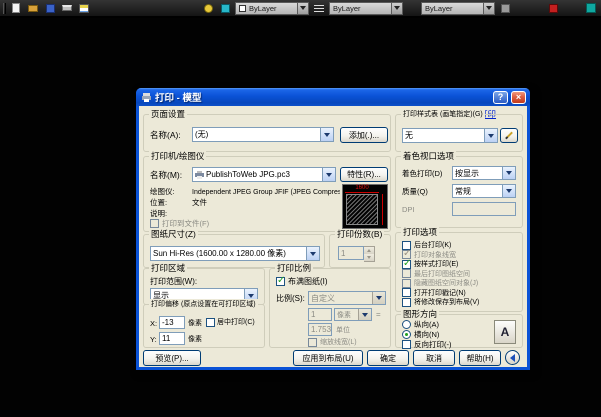  What do you see at coordinates (178, 156) in the screenshot?
I see `group-title: 打印机/绘图仪` at bounding box center [178, 156].